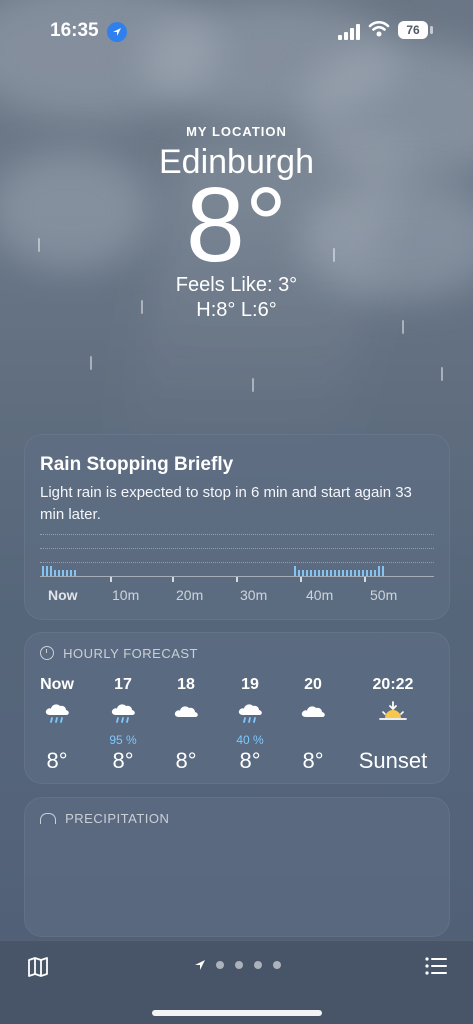 This screenshot has height=1024, width=473. Describe the element at coordinates (393, 710) in the screenshot. I see `sunset-graphic` at that location.